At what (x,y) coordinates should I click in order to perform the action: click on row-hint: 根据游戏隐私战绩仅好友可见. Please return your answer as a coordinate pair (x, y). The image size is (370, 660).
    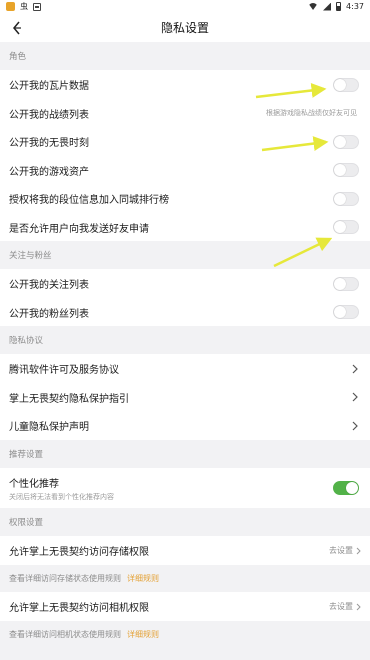
    Looking at the image, I should click on (311, 113).